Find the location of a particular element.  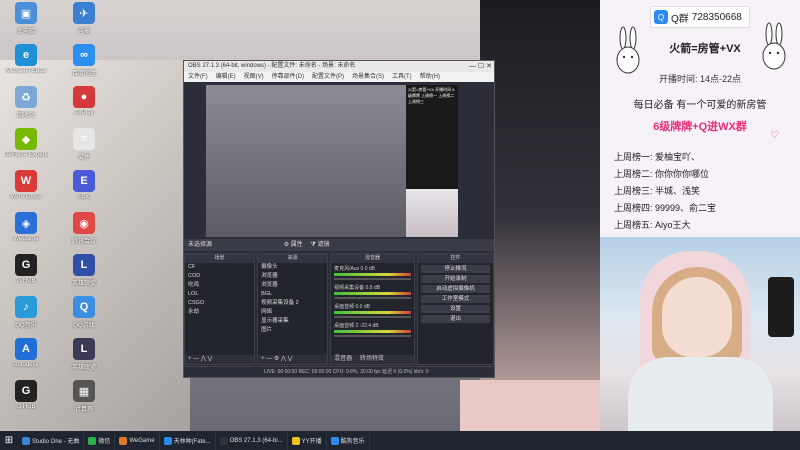

app-icon: A is located at coordinates (26, 349).